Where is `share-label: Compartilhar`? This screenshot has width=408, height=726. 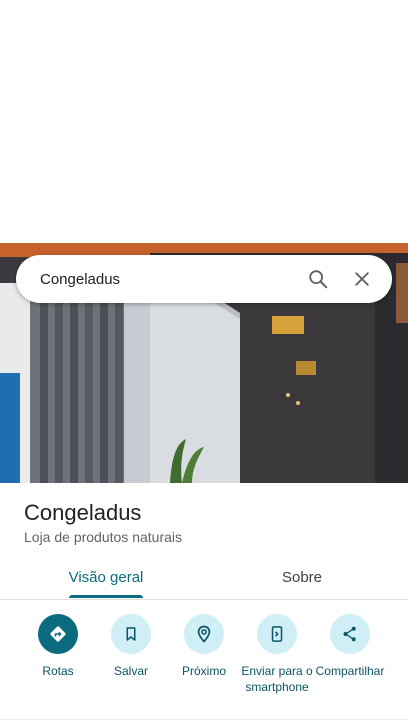 share-label: Compartilhar is located at coordinates (350, 671).